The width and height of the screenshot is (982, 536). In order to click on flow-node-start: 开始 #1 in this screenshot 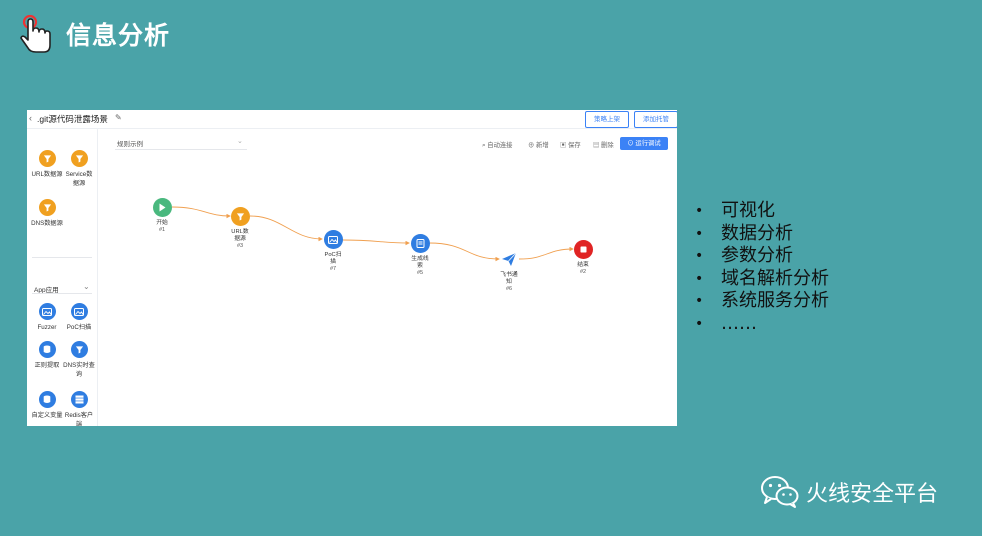, I will do `click(162, 216)`.